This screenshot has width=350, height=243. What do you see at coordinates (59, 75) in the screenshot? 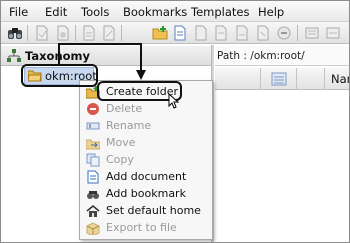
I see `callout-root-node` at bounding box center [59, 75].